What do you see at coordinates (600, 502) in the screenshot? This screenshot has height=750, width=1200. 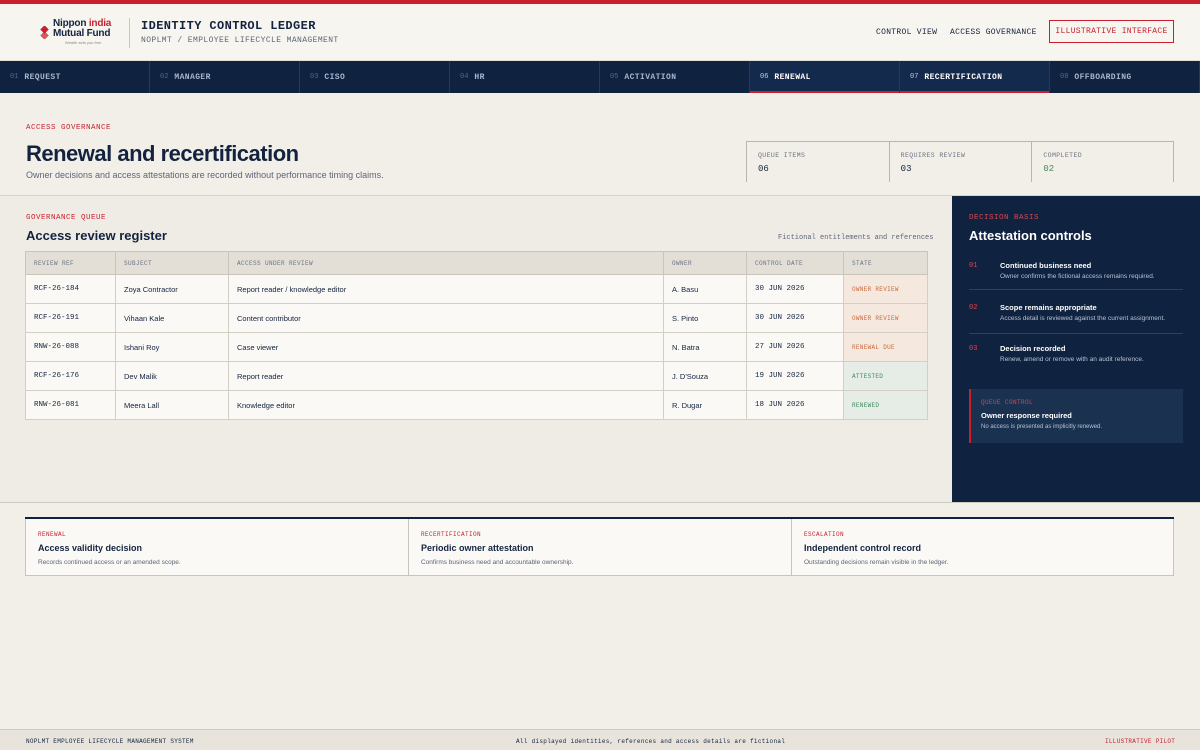 I see `section-divider` at bounding box center [600, 502].